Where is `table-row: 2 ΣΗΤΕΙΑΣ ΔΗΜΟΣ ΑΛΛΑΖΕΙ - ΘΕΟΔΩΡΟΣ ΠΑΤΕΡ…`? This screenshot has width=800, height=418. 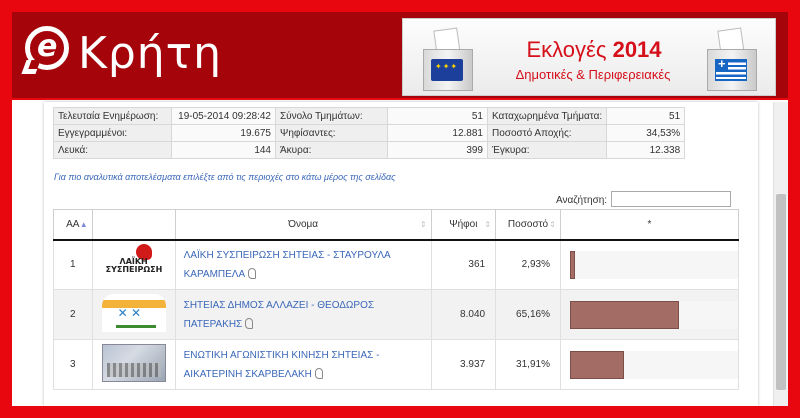
table-row: 2 ΣΗΤΕΙΑΣ ΔΗΜΟΣ ΑΛΛΑΖΕΙ - ΘΕΟΔΩΡΟΣ ΠΑΤΕΡ… is located at coordinates (396, 314).